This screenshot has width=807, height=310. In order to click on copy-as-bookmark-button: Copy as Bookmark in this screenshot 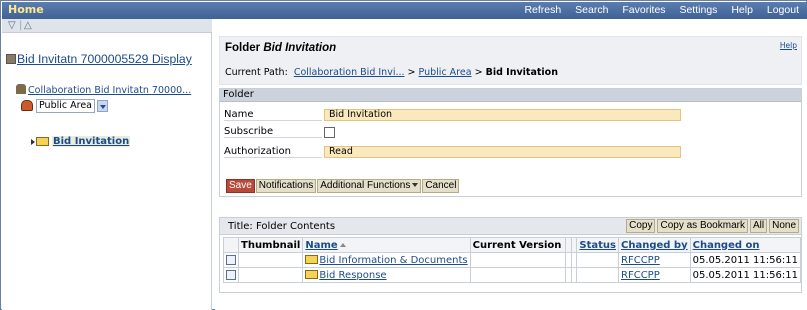, I will do `click(702, 226)`.